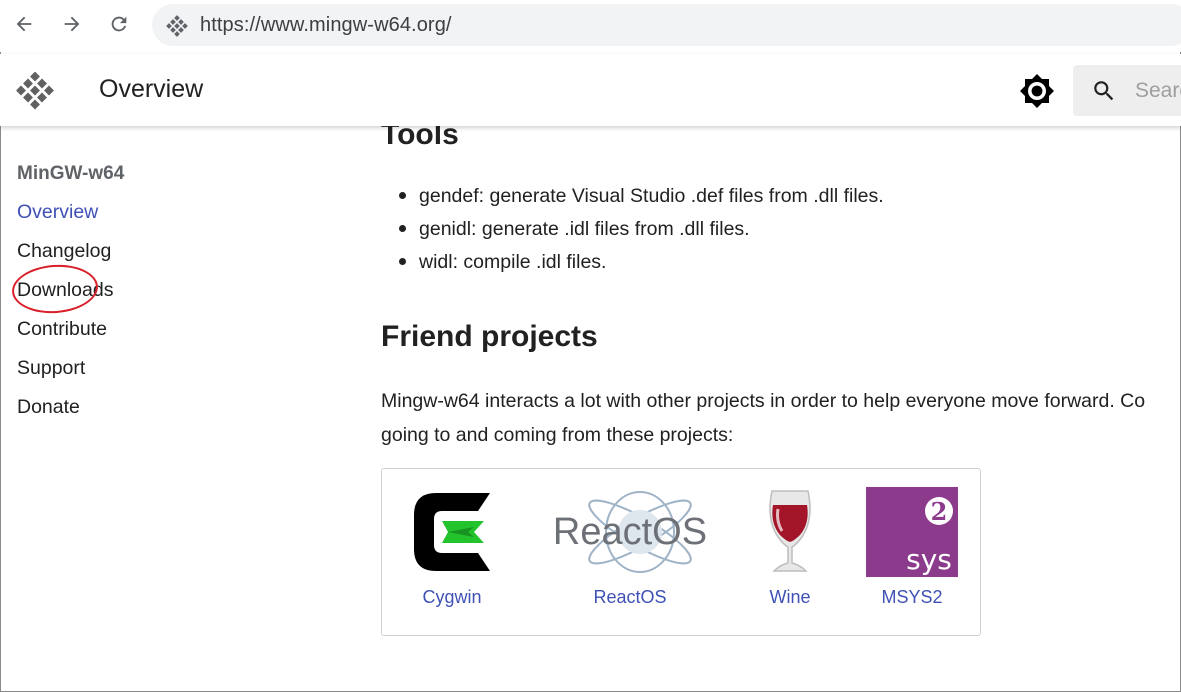  I want to click on friend-projects-heading: Friend projects, so click(489, 336).